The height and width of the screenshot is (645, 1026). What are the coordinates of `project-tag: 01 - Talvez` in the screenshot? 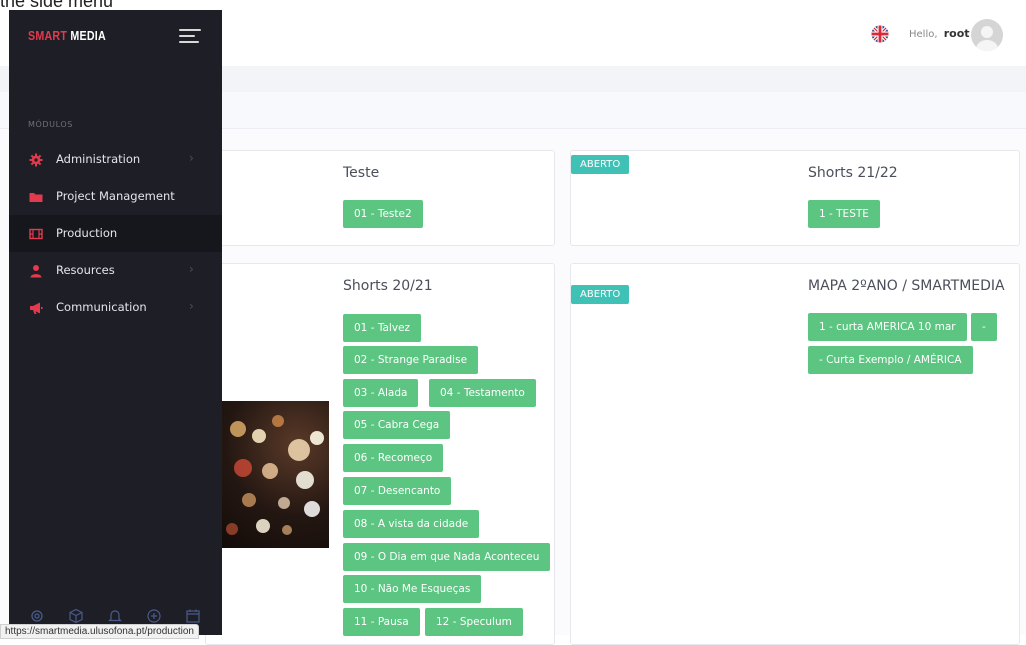 It's located at (382, 328).